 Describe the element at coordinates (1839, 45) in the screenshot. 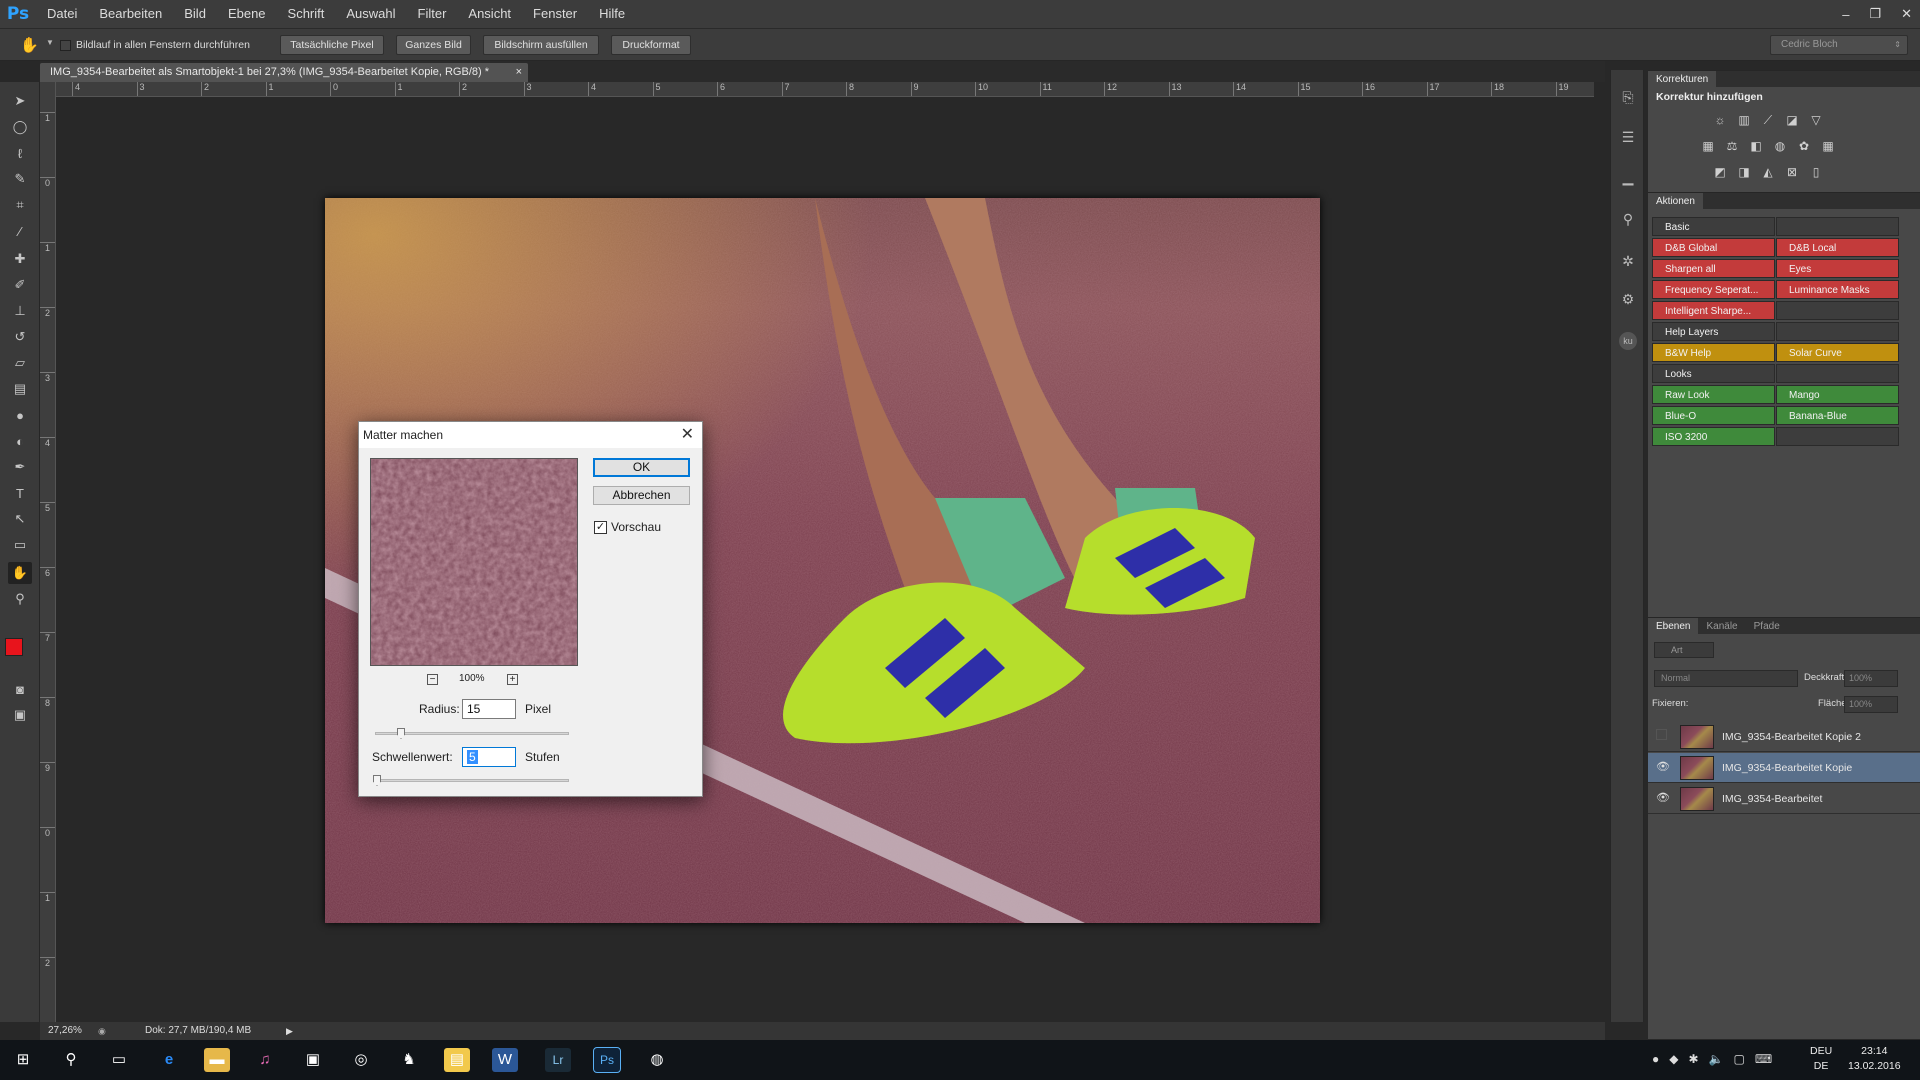

I see `user-account-select: Cedric Bloch ⇕` at that location.